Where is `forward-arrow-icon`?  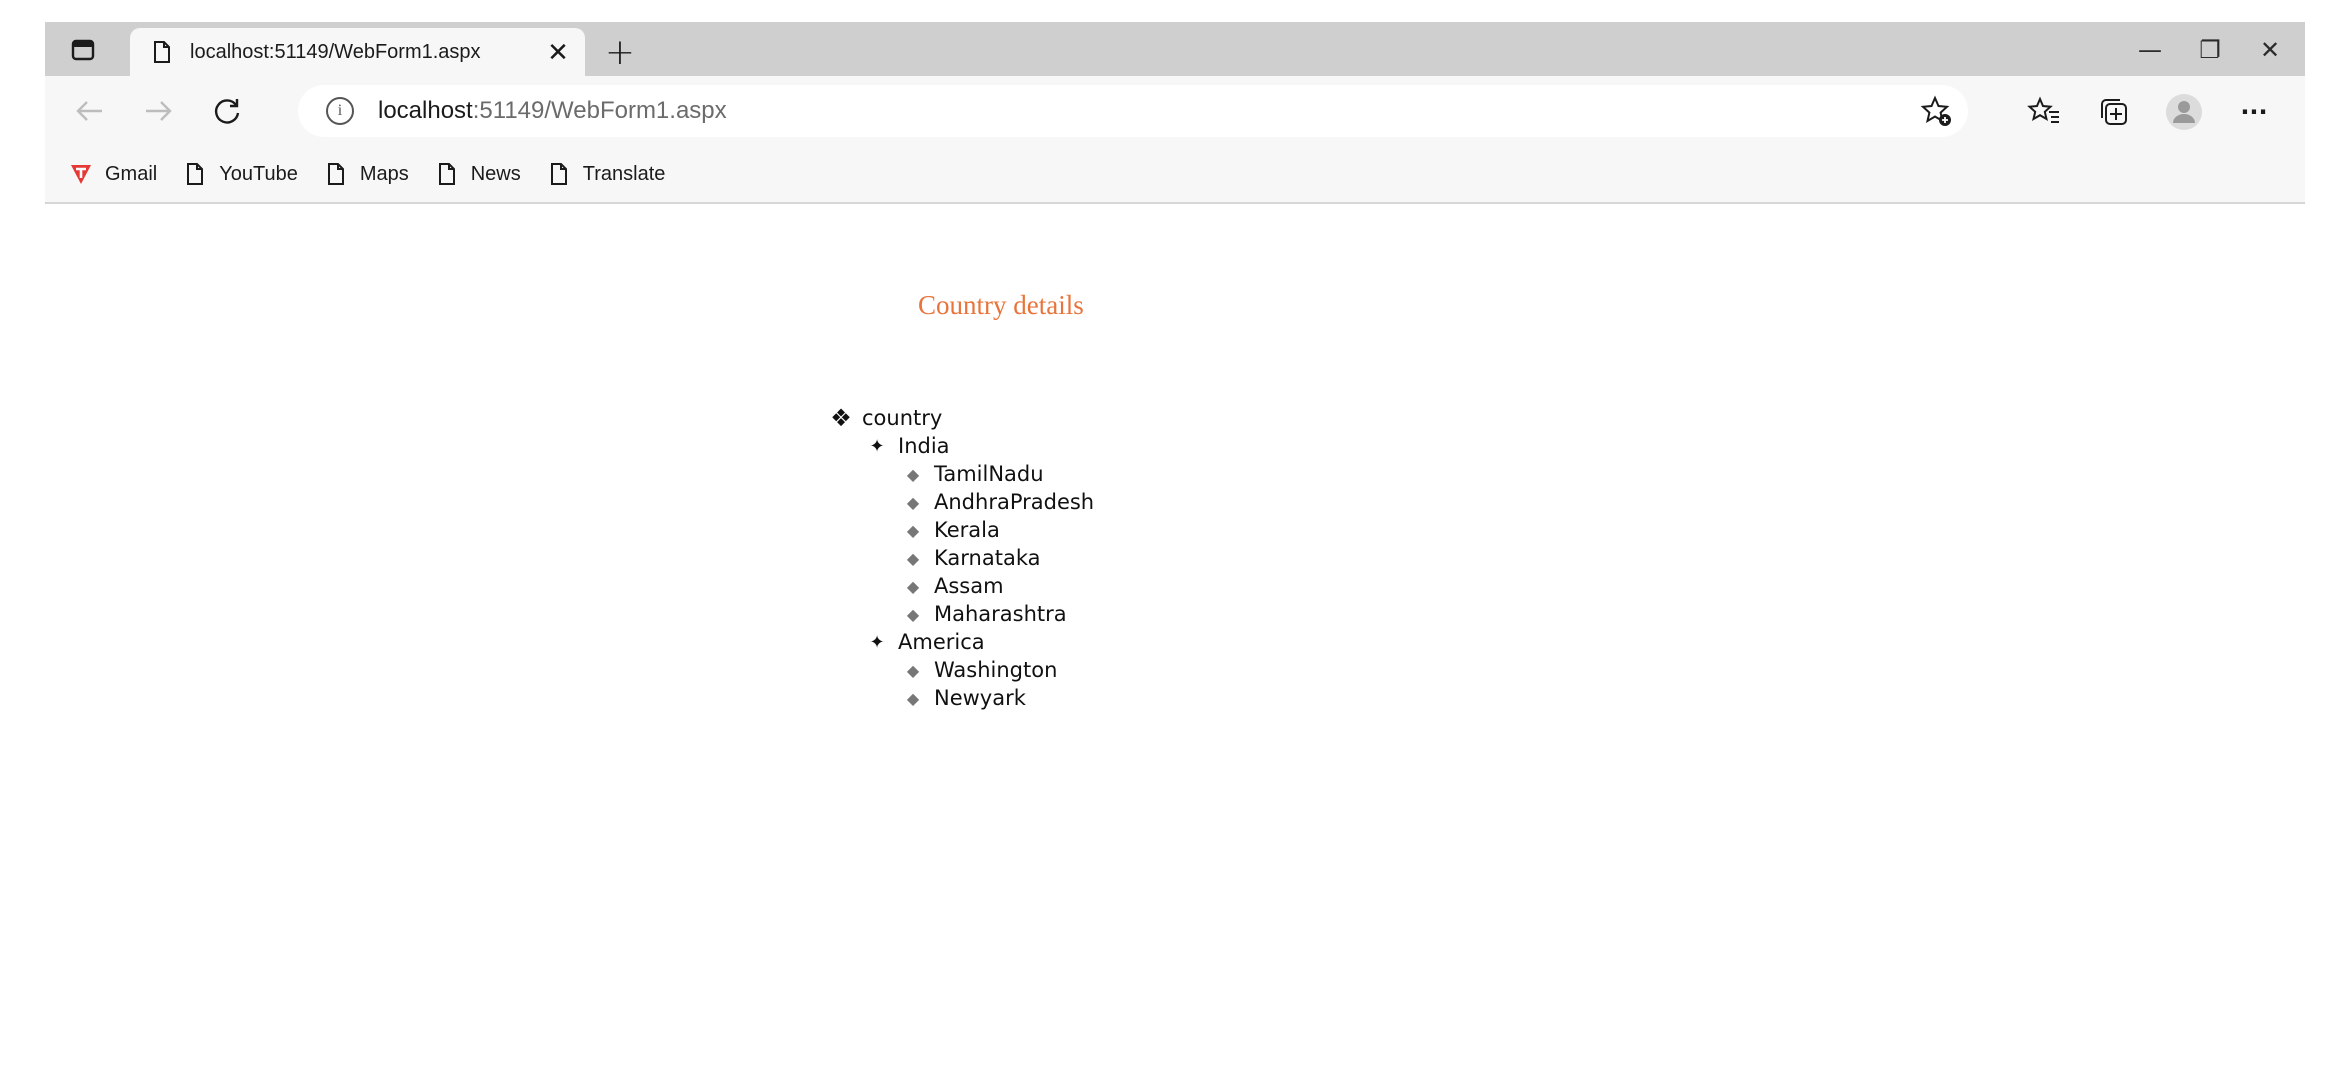 forward-arrow-icon is located at coordinates (159, 111).